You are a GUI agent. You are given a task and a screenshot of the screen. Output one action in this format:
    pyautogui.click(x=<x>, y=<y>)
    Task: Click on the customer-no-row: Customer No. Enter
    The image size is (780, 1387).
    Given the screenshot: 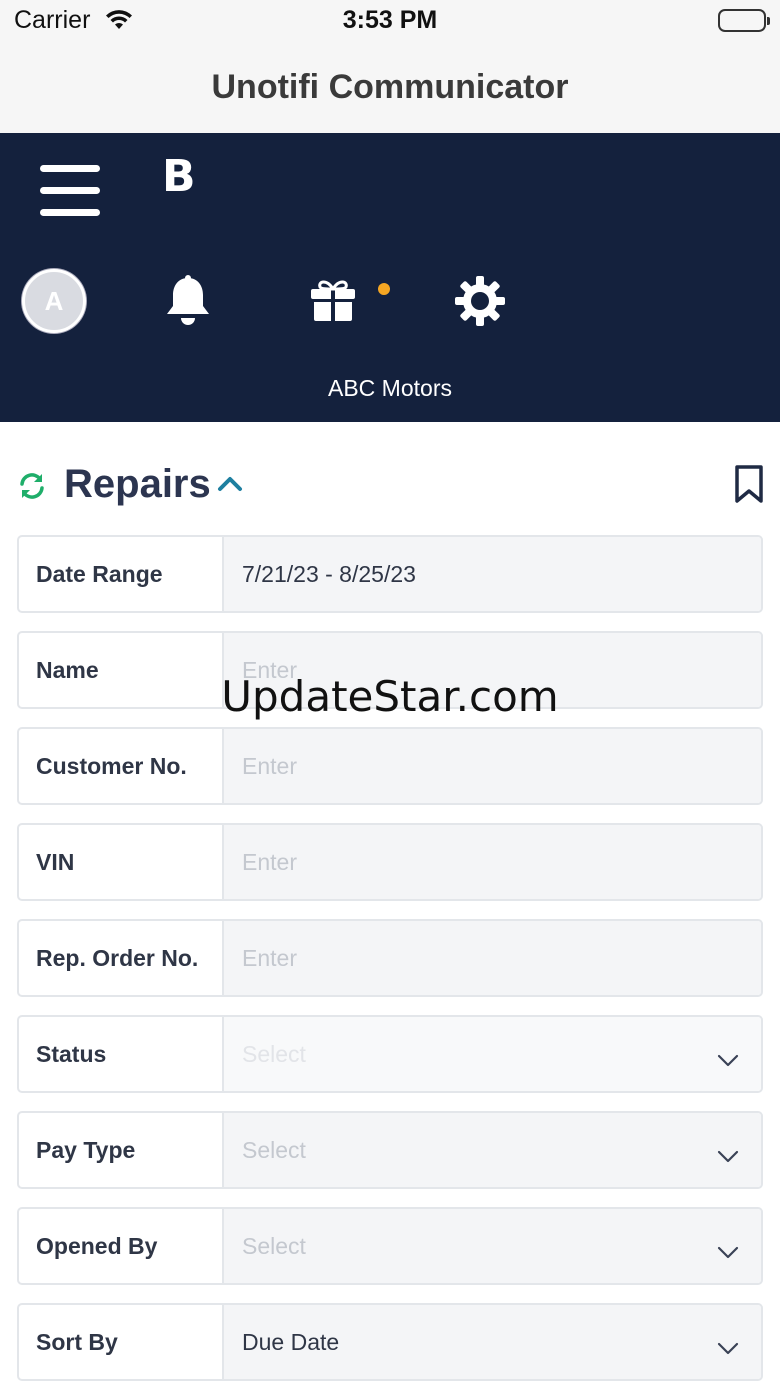 What is the action you would take?
    pyautogui.click(x=390, y=766)
    